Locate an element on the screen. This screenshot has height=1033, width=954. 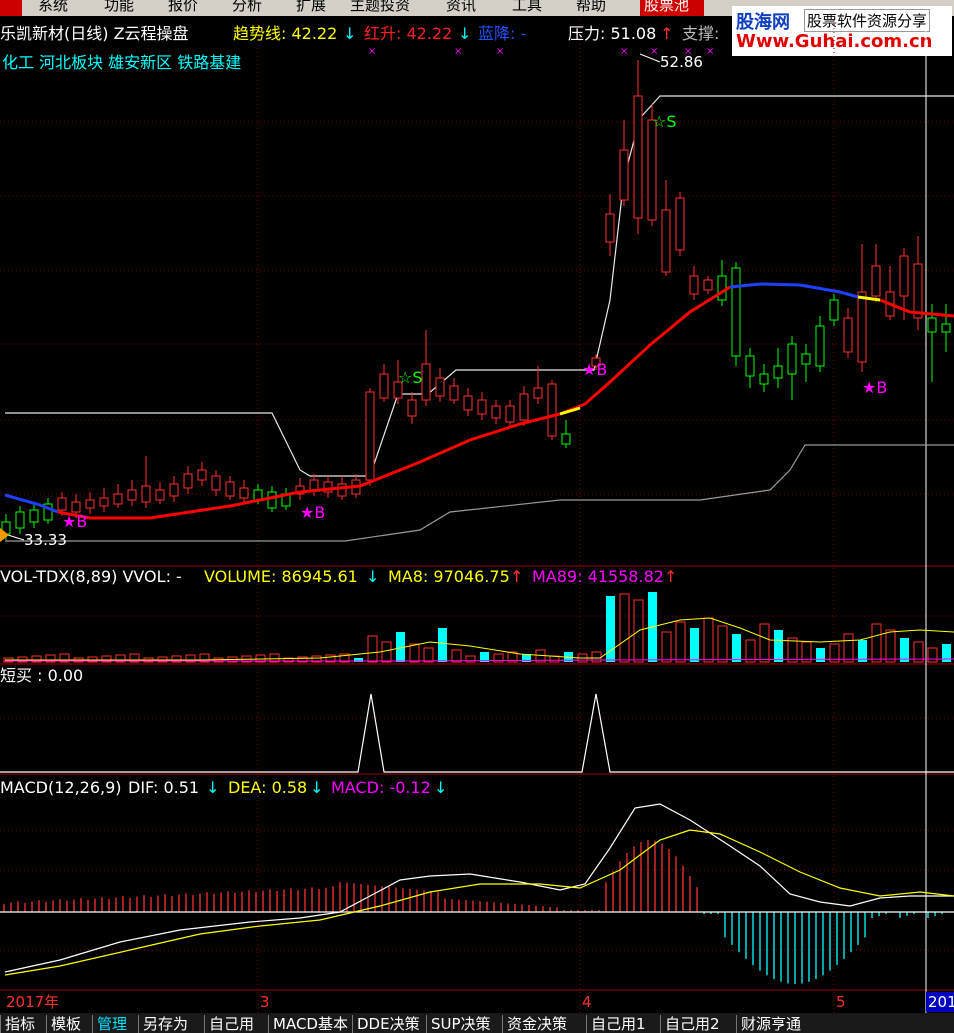
tab-manage: 管理 is located at coordinates (111, 1024).